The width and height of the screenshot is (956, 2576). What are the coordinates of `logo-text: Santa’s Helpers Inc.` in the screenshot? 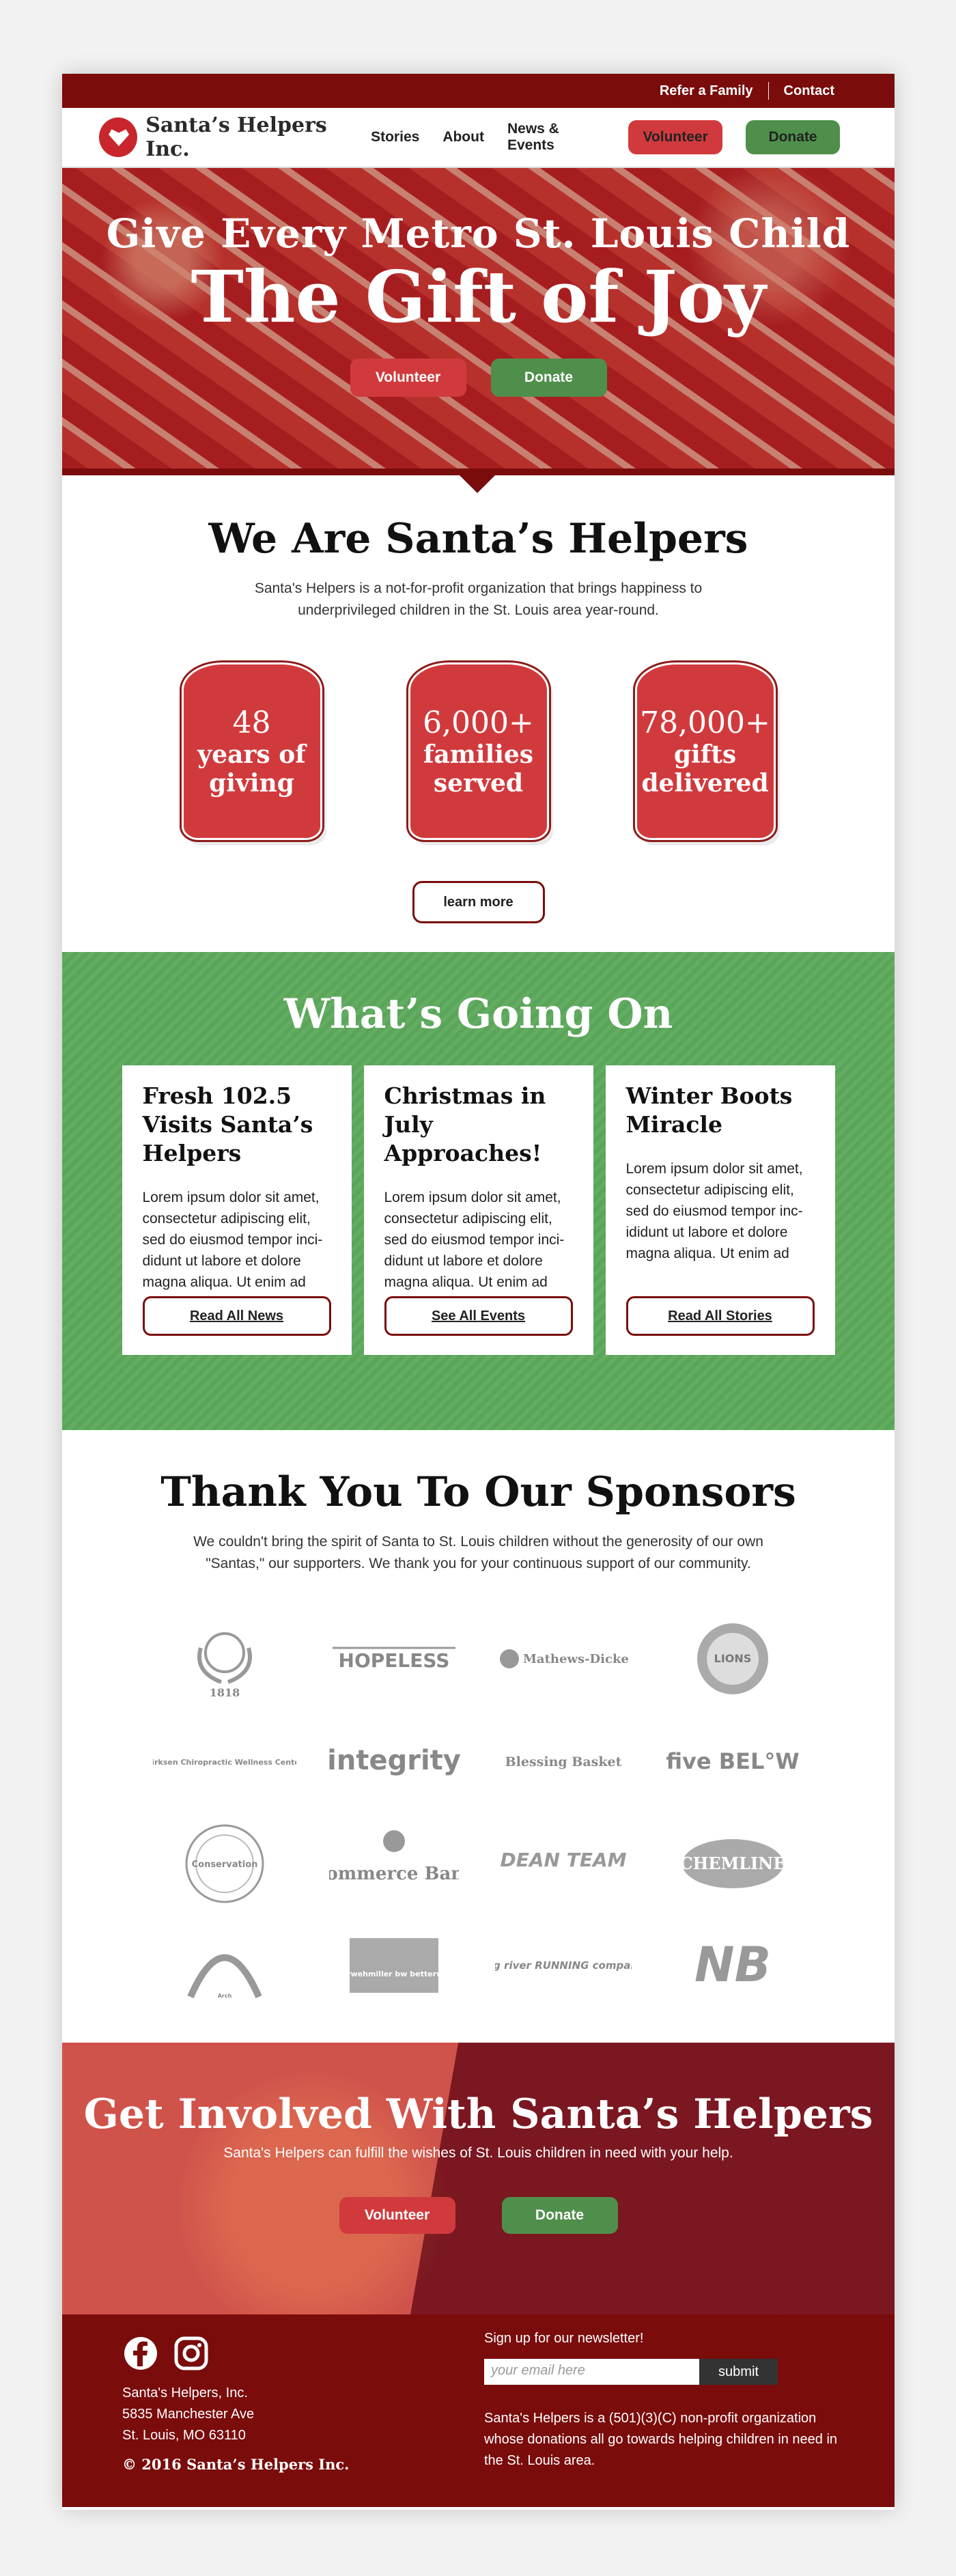 It's located at (236, 137).